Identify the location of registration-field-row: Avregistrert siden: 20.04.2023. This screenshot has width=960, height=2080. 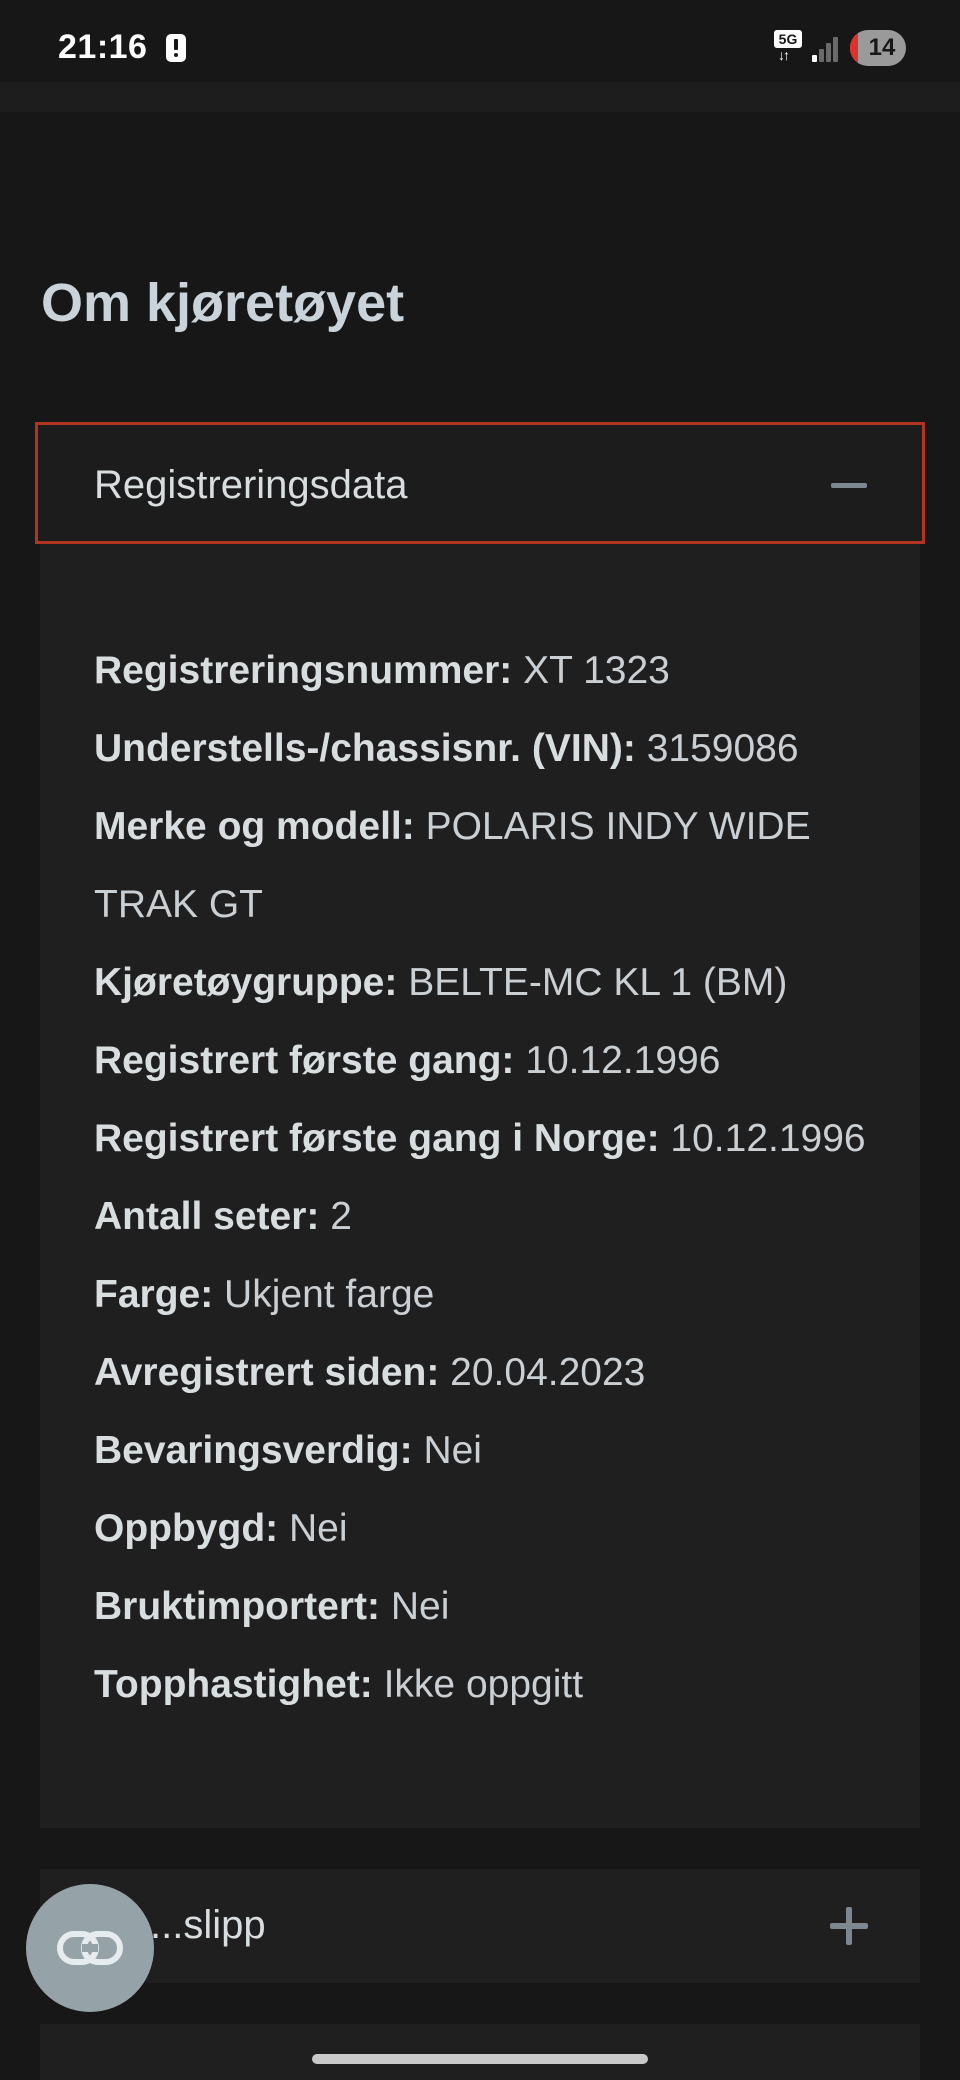
(484, 1373).